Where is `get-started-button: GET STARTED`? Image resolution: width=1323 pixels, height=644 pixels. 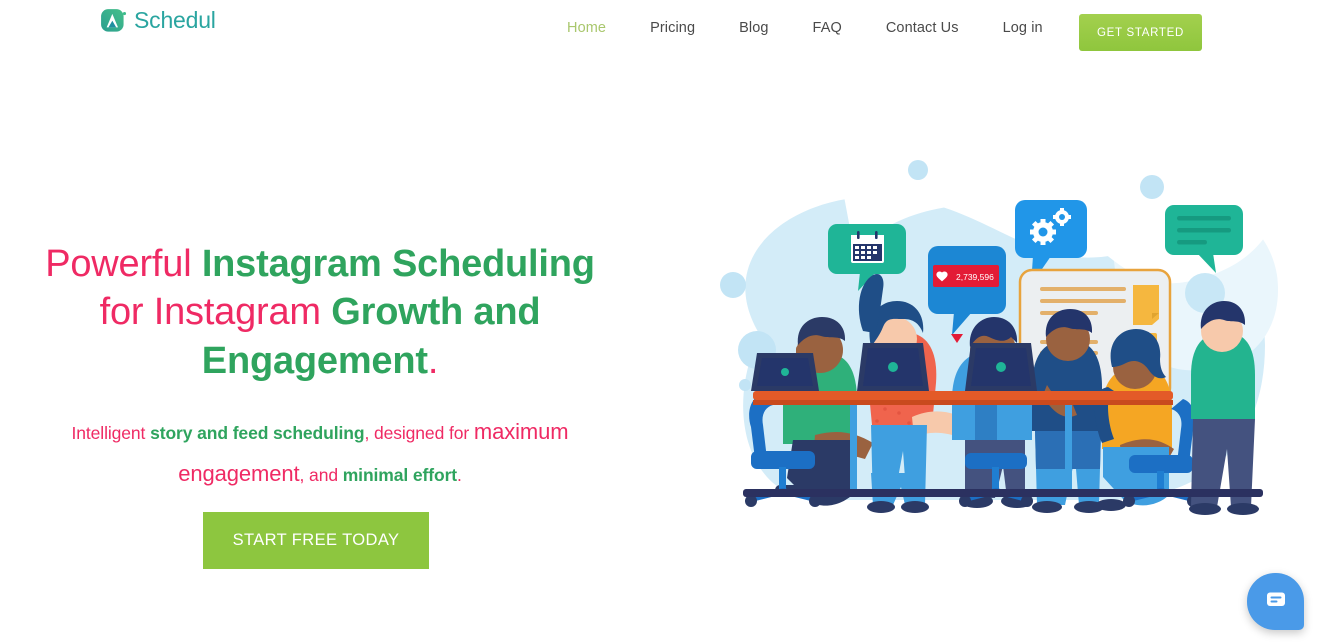 get-started-button: GET STARTED is located at coordinates (1140, 32).